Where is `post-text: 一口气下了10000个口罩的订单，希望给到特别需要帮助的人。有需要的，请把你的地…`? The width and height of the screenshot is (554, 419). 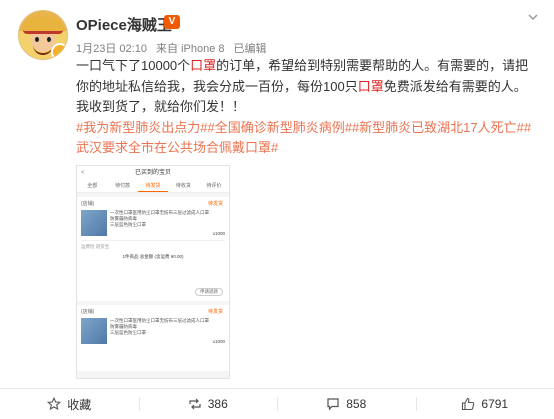 post-text: 一口气下了10000个口罩的订单，希望给到特别需要帮助的人。有需要的，请把你的地… is located at coordinates (307, 87).